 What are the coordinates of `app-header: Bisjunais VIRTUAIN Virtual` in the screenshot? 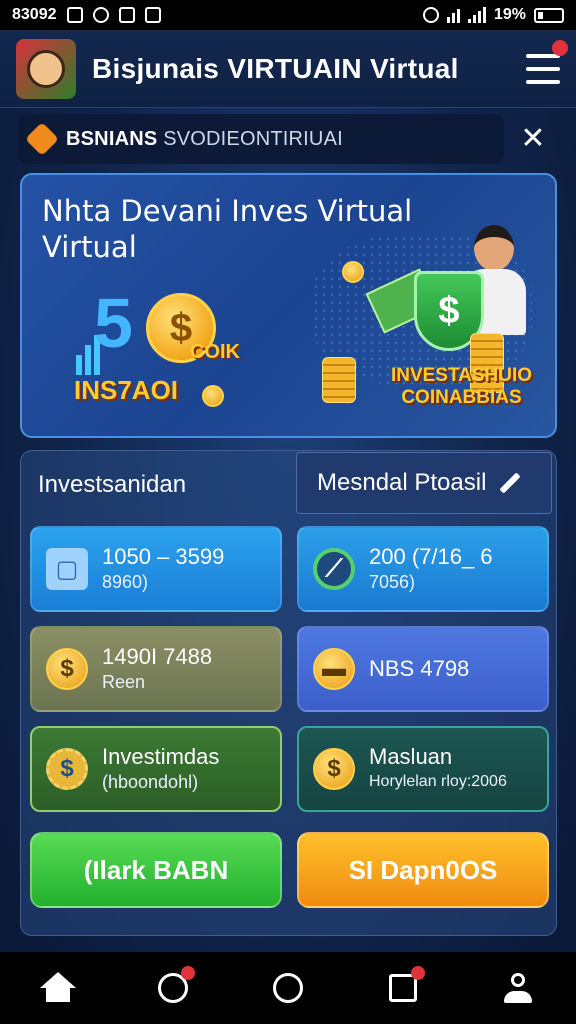 It's located at (288, 69).